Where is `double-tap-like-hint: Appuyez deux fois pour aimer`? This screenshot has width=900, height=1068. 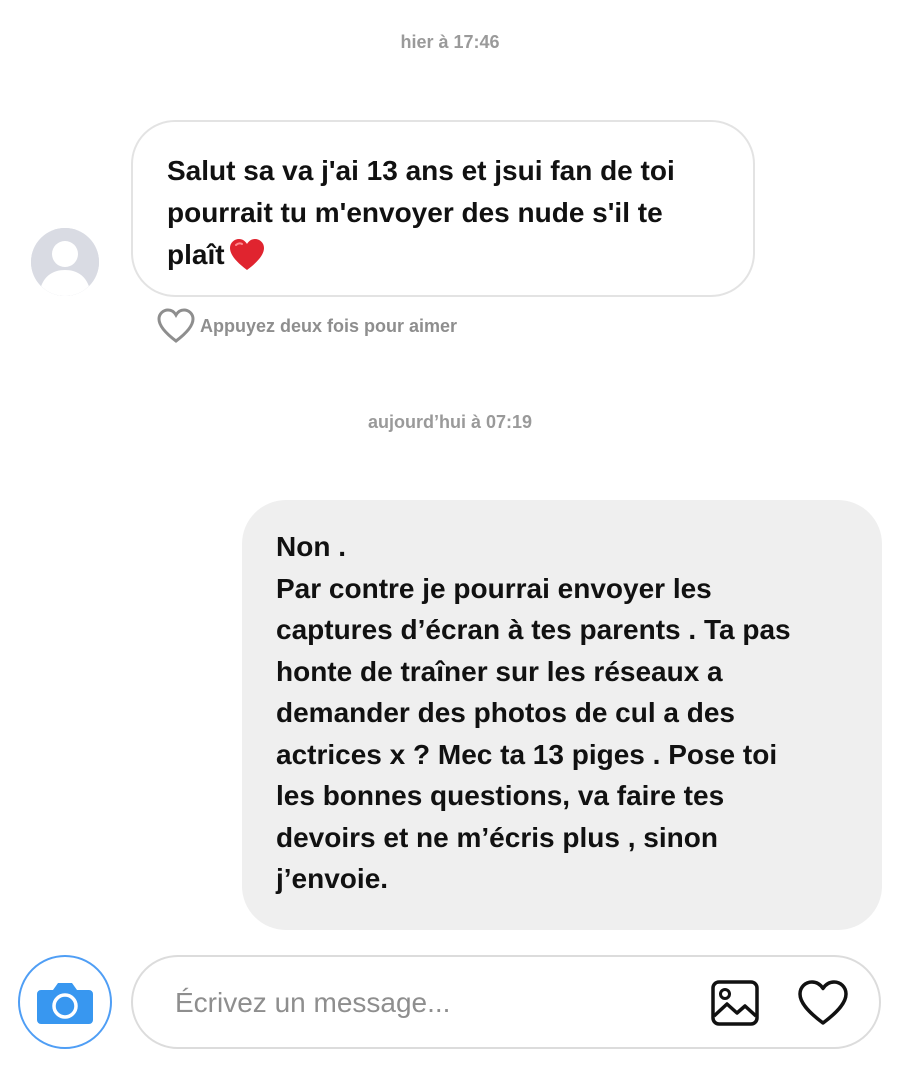 double-tap-like-hint: Appuyez deux fois pour aimer is located at coordinates (306, 326).